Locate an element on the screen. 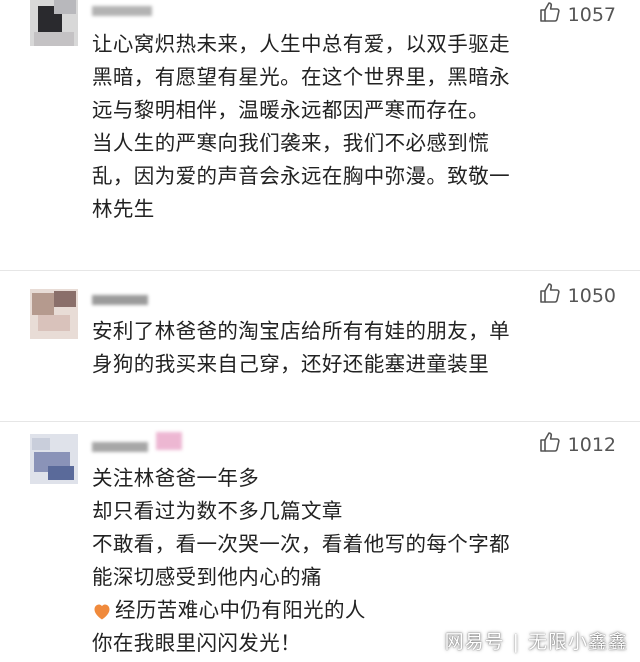 This screenshot has height=662, width=640. username-blurred-pink is located at coordinates (169, 441).